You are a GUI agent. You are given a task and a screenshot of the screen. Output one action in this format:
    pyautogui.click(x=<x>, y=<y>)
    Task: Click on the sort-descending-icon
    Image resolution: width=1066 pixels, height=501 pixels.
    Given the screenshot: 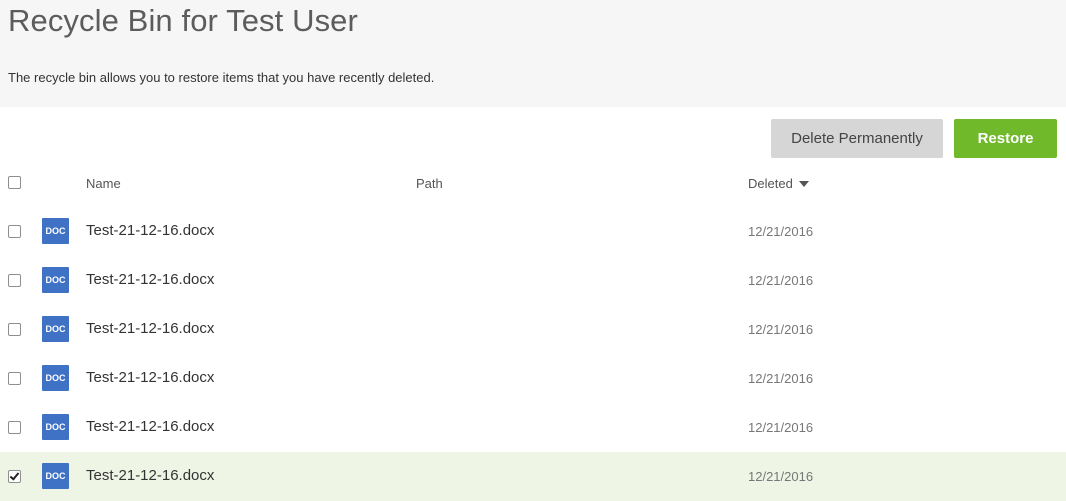 What is the action you would take?
    pyautogui.click(x=803, y=183)
    